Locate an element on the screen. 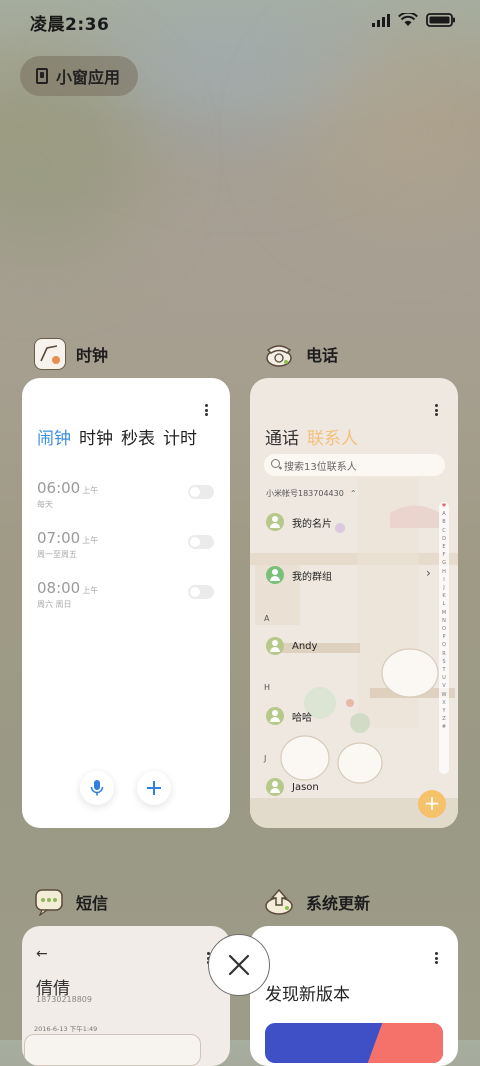  alphabet-index-letter: Q is located at coordinates (444, 645).